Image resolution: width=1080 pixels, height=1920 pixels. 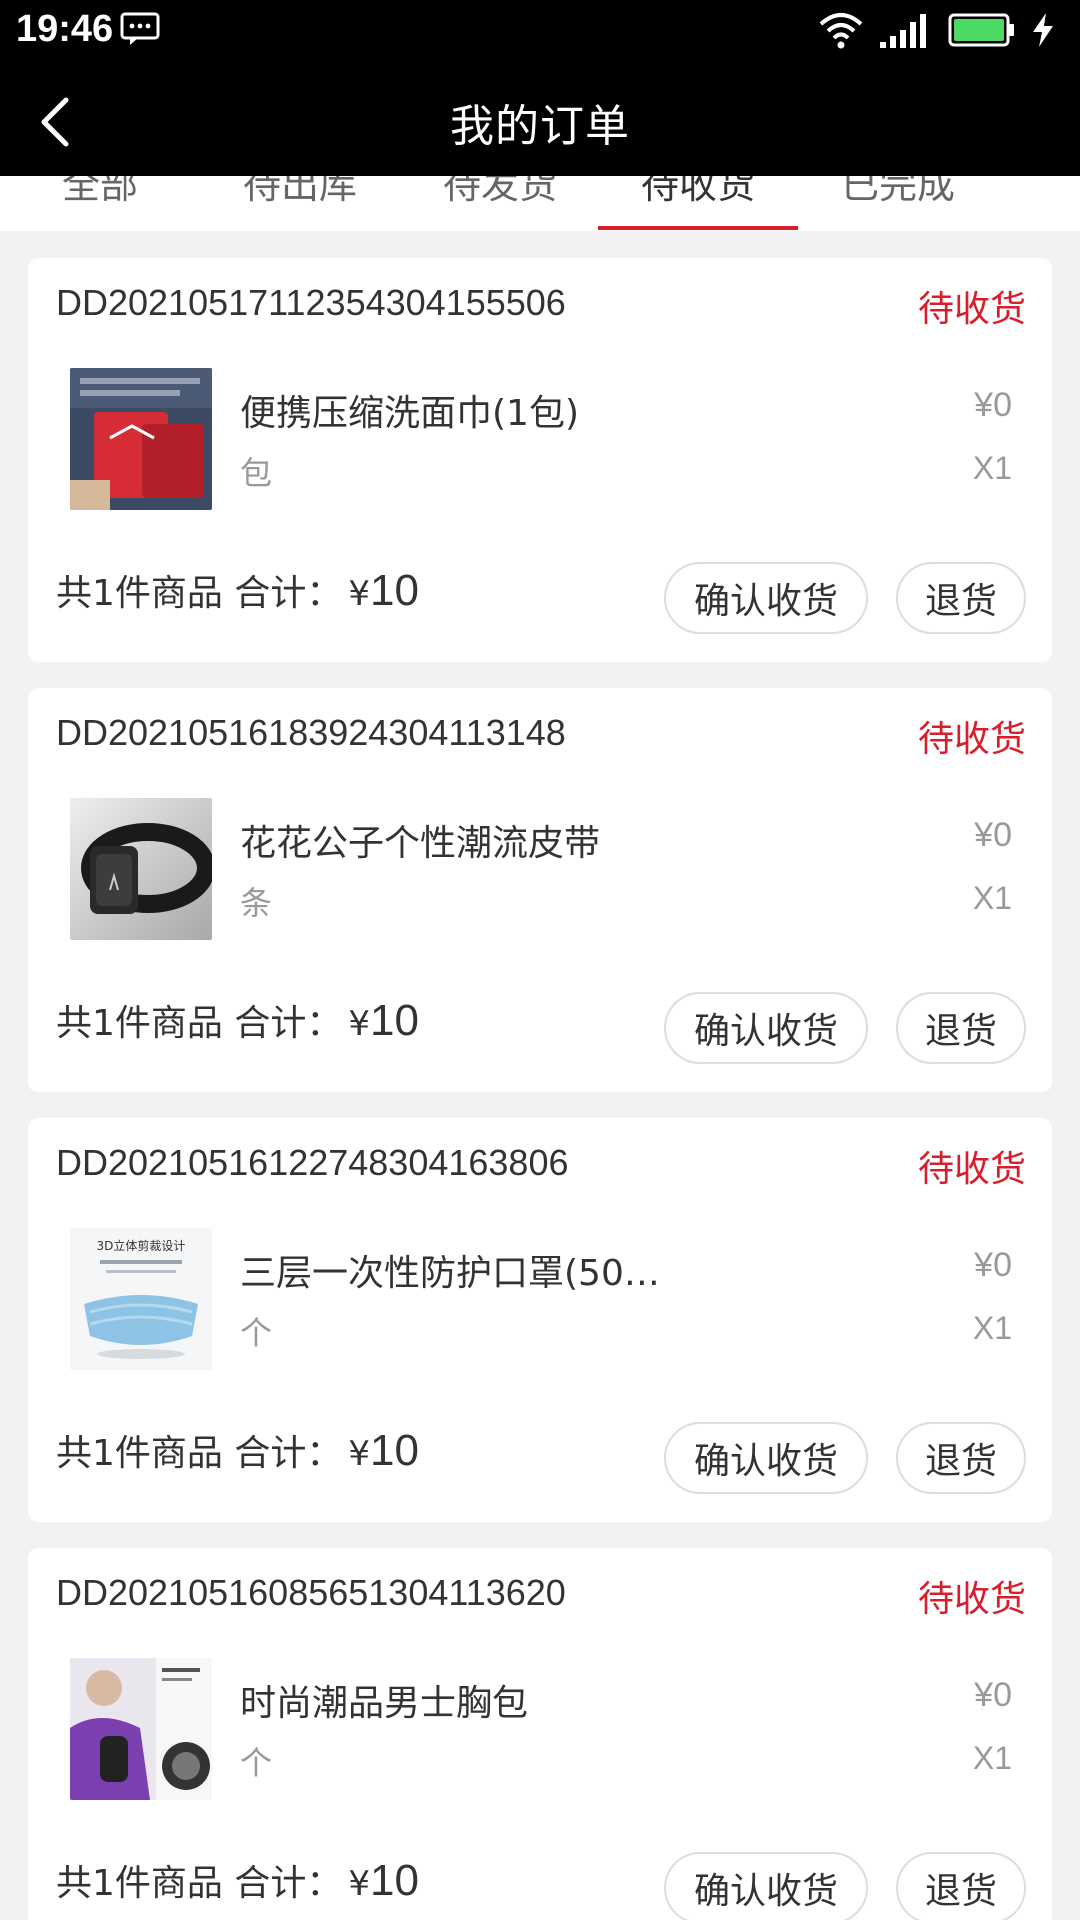 What do you see at coordinates (500, 192) in the screenshot?
I see `tab-pending-shipment: 待发货` at bounding box center [500, 192].